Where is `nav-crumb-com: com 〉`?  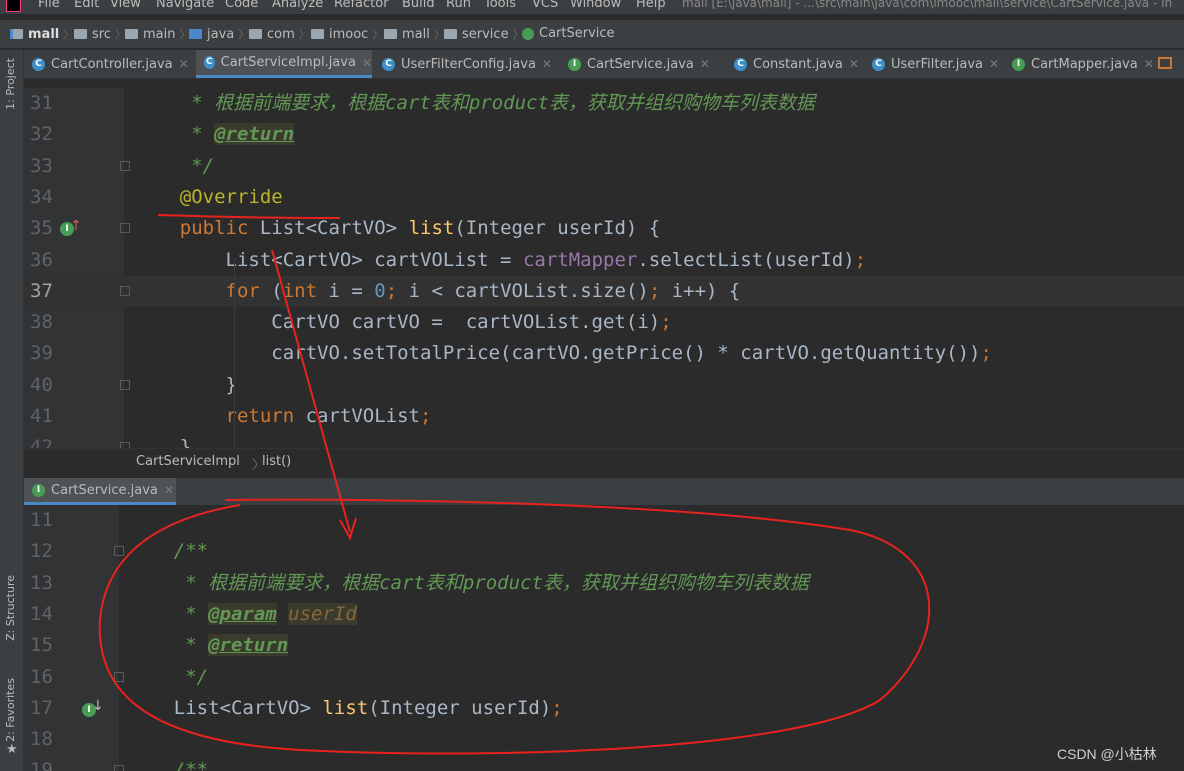 nav-crumb-com: com 〉 is located at coordinates (279, 34).